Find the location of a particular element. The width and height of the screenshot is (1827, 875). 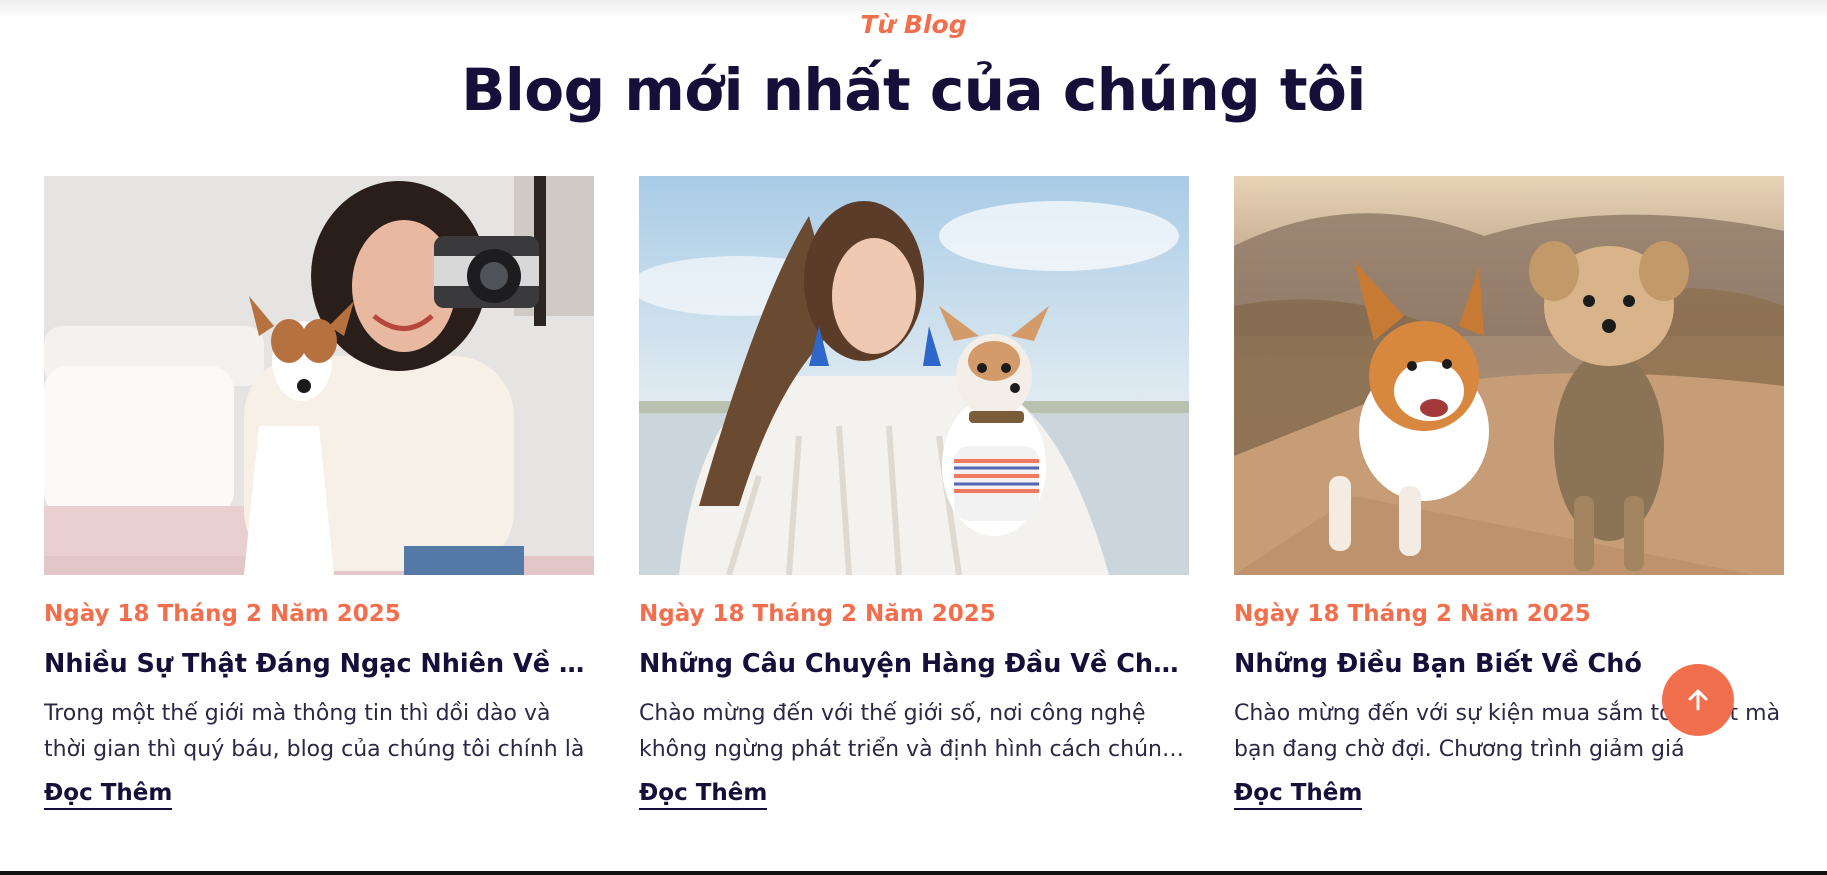

scroll-to-top-button is located at coordinates (1698, 700).